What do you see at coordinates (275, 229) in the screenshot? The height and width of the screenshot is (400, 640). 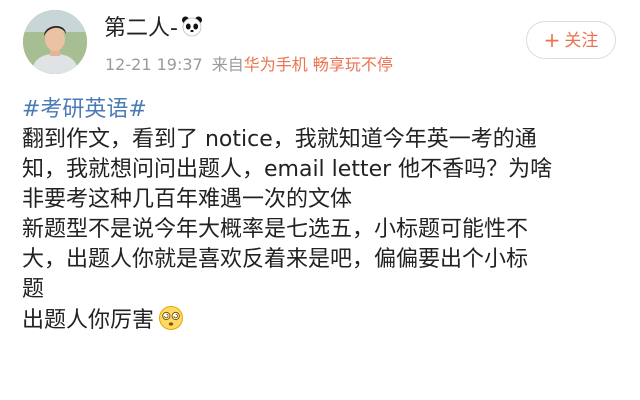 I see `content-line: 新题型不是说今年大概率是七选五，小标题可能性不` at bounding box center [275, 229].